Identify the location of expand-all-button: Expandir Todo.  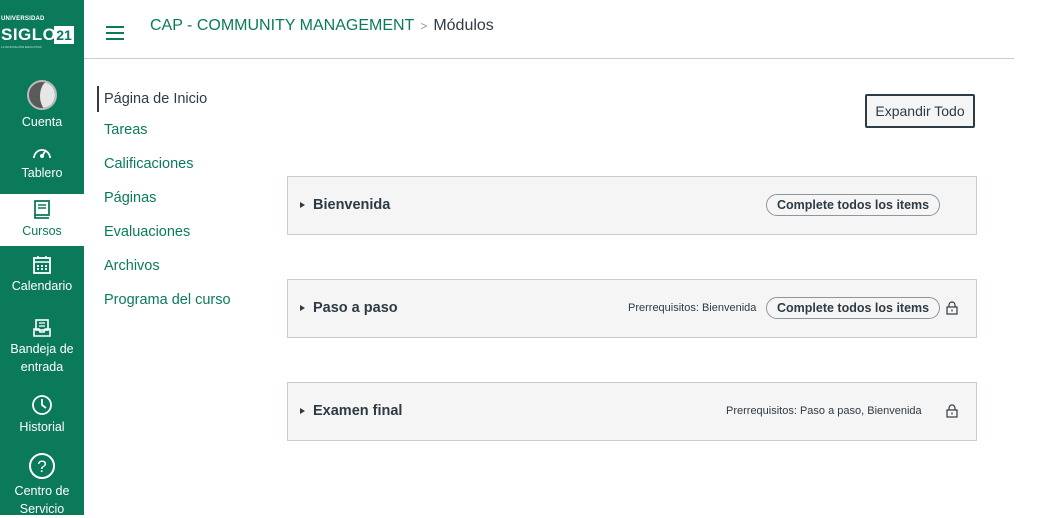
(920, 111).